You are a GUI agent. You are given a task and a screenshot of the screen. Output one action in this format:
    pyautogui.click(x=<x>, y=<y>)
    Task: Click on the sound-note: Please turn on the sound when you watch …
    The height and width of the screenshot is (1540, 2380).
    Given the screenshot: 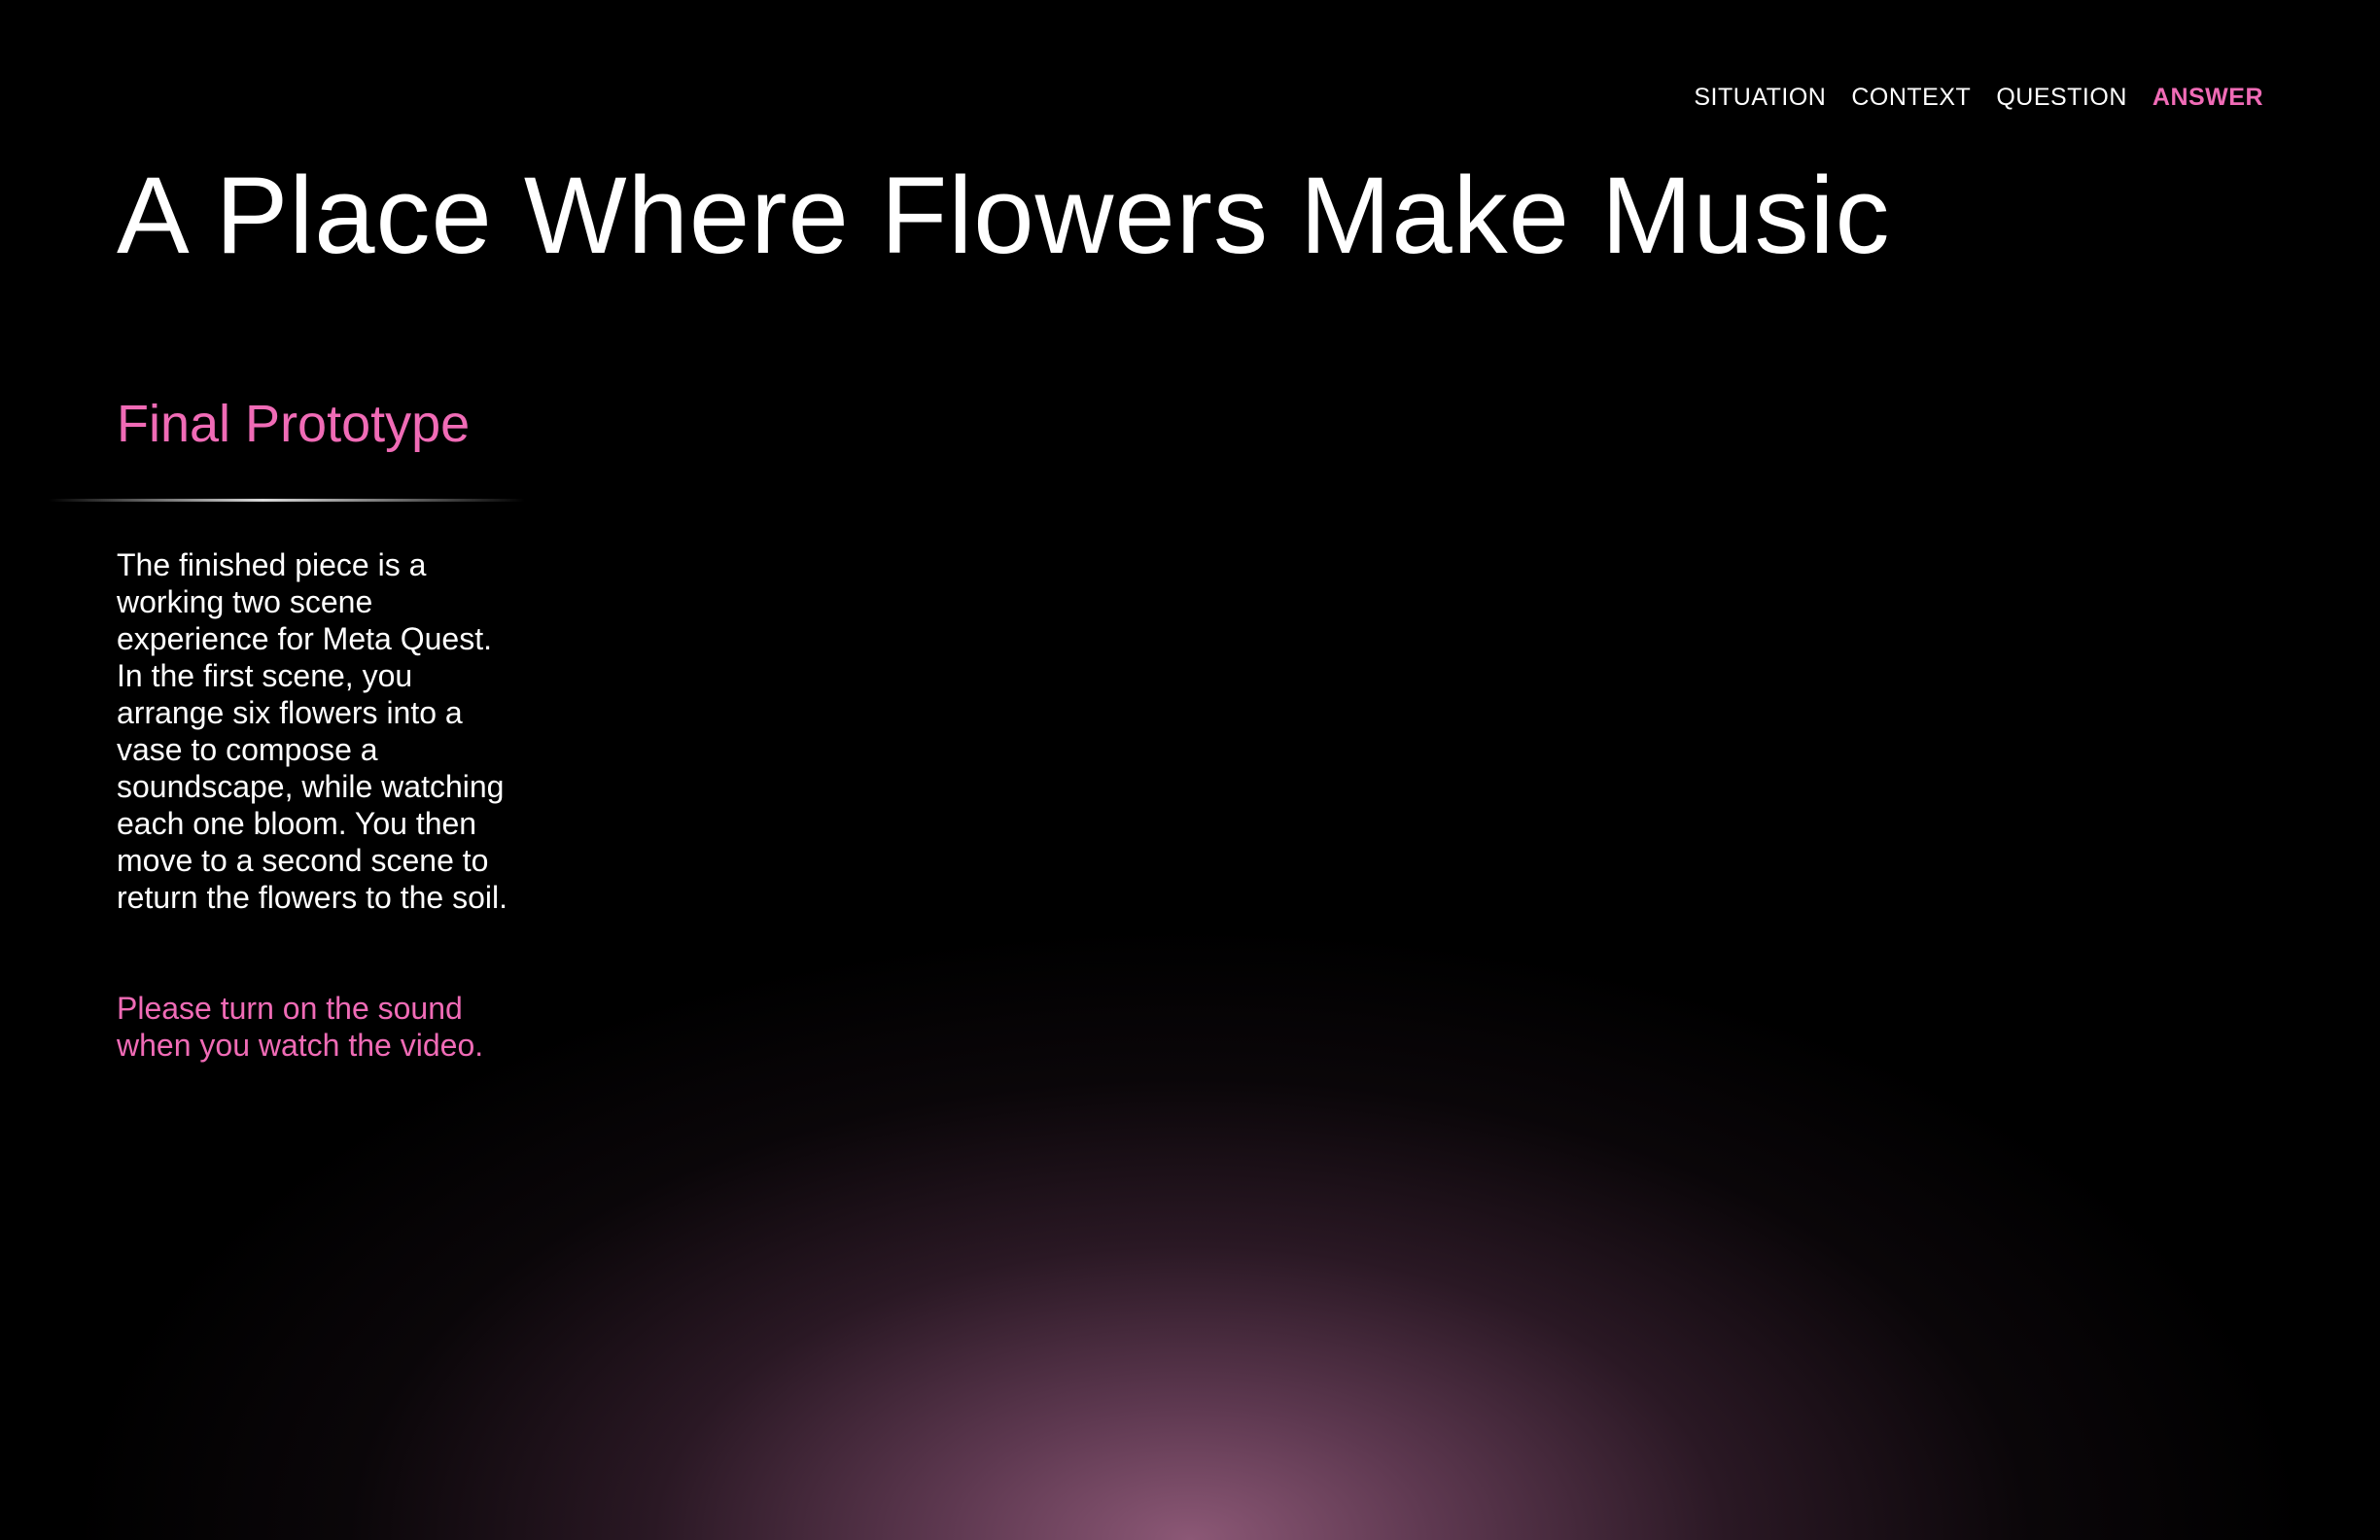 What is the action you would take?
    pyautogui.click(x=300, y=1027)
    